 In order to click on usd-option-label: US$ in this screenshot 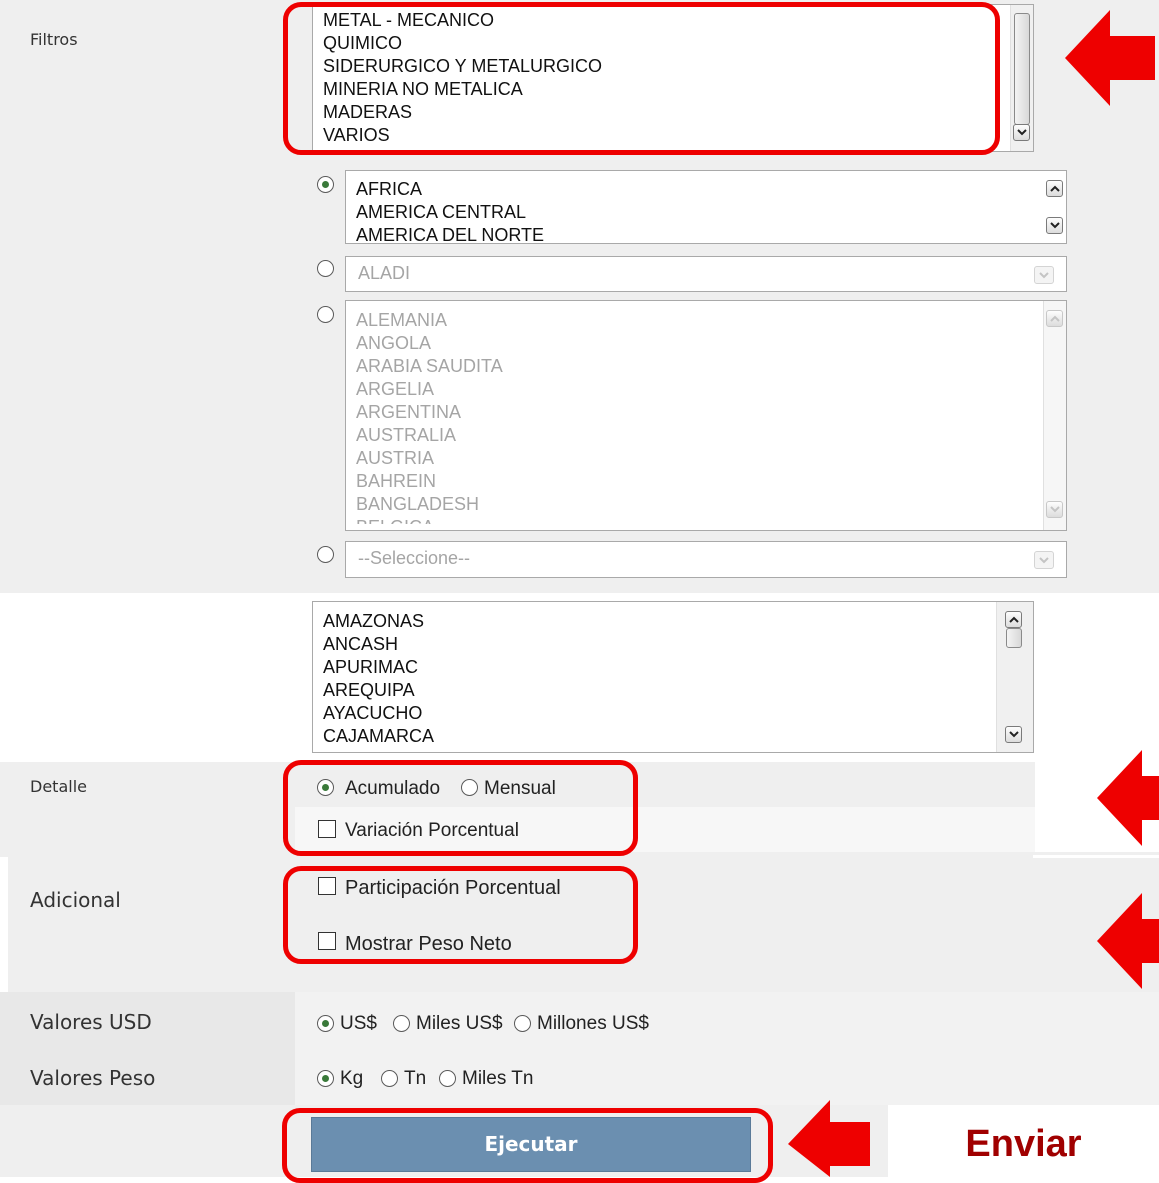, I will do `click(358, 1023)`.